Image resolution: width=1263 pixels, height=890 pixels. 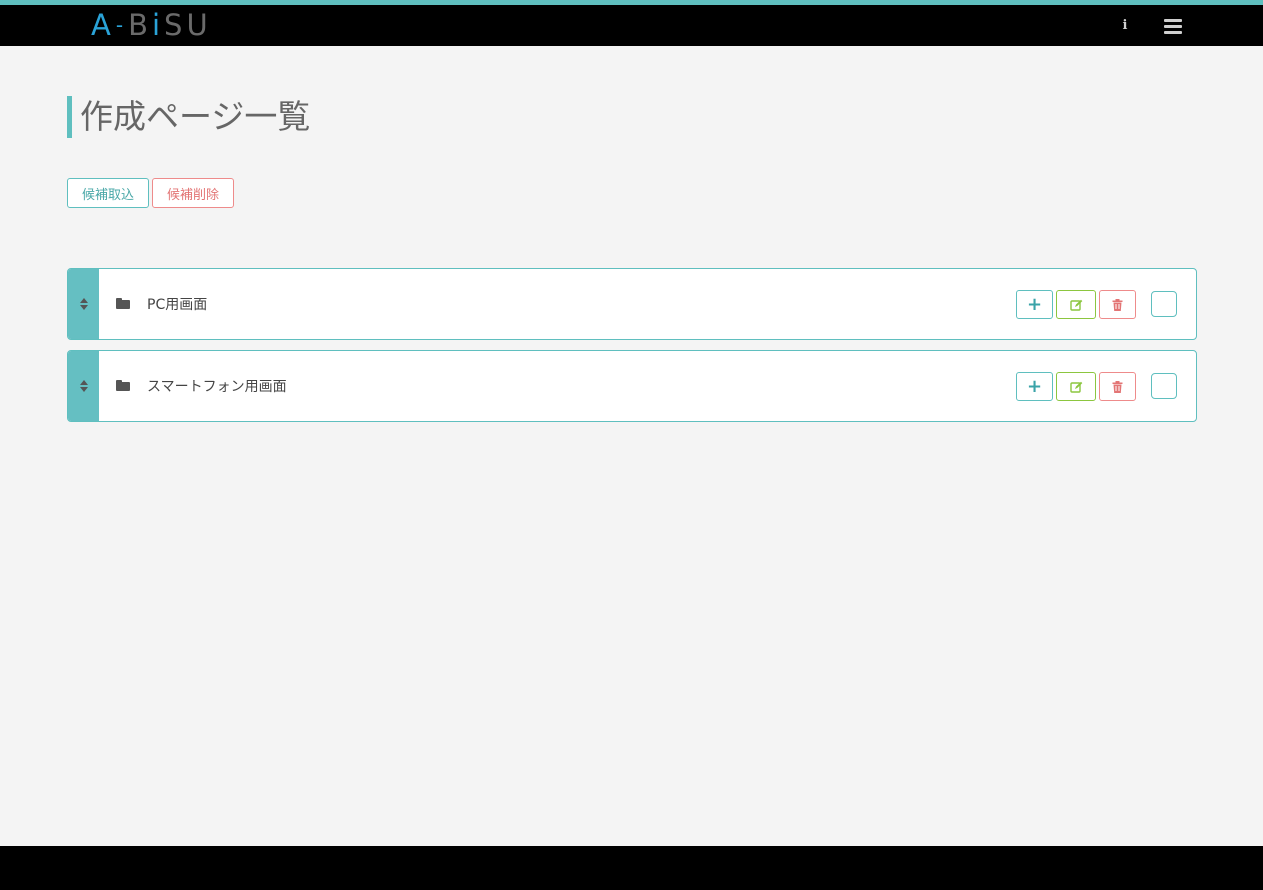 I want to click on hamburger-menu-icon, so click(x=1173, y=26).